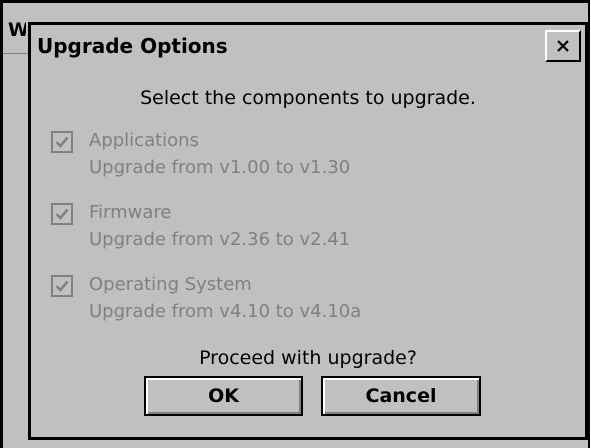 Image resolution: width=591 pixels, height=448 pixels. I want to click on applications-detail: Upgrade from v1.00 to v1.30, so click(220, 167).